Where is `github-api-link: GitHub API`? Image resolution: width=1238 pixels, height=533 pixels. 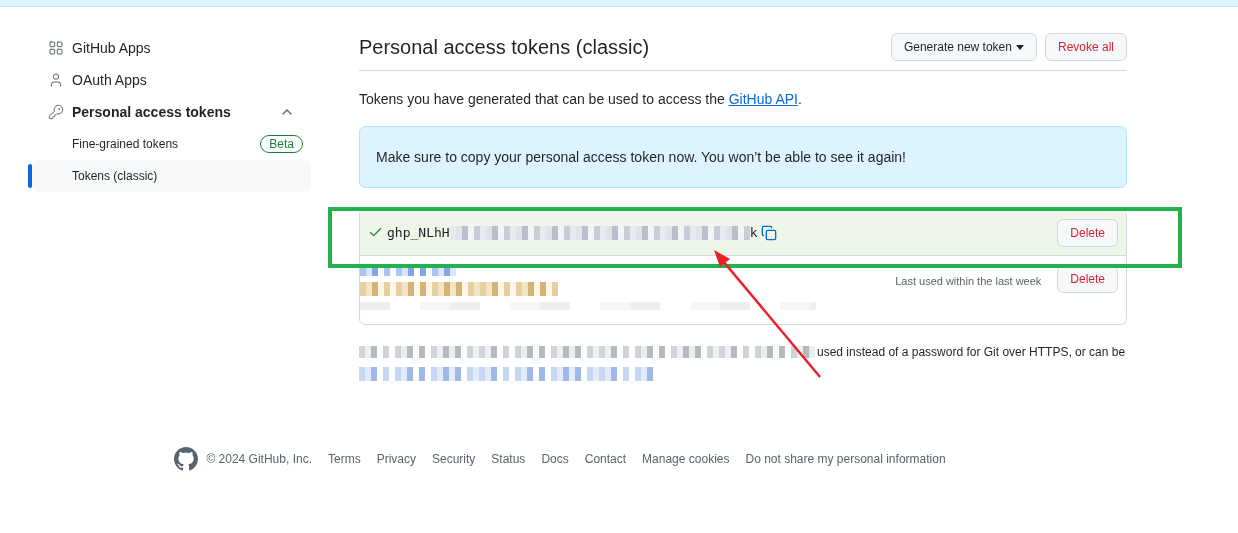 github-api-link: GitHub API is located at coordinates (763, 99).